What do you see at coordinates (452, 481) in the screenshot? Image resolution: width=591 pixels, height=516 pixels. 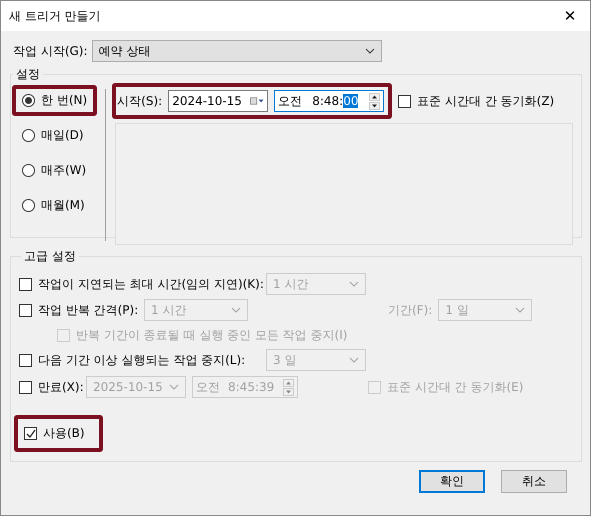 I see `dialog-button: 확인` at bounding box center [452, 481].